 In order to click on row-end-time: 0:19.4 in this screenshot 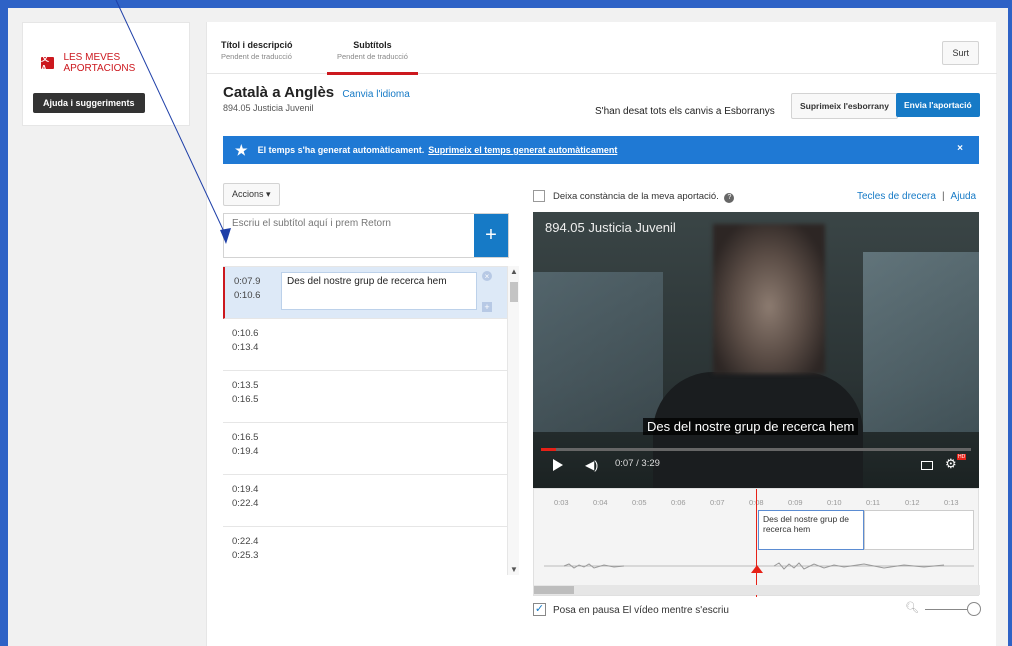, I will do `click(245, 451)`.